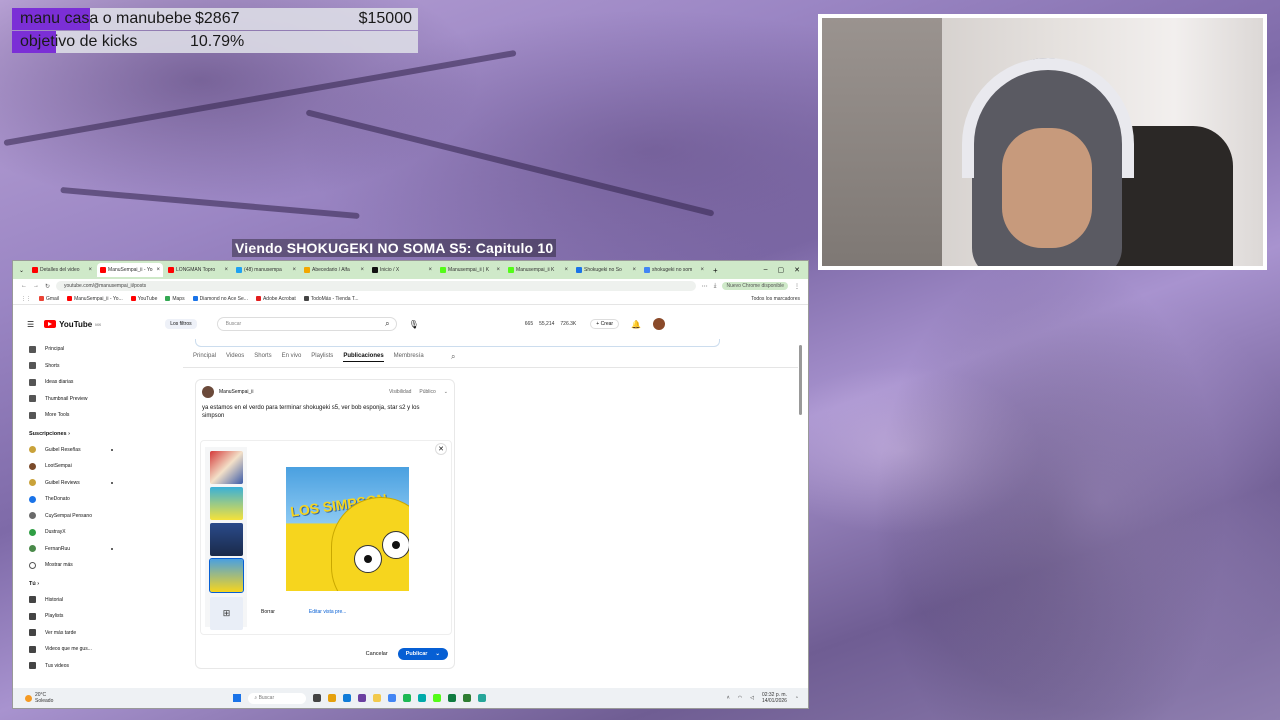 The width and height of the screenshot is (1280, 720). What do you see at coordinates (21, 270) in the screenshot?
I see `tab-menu-icon: ⌄` at bounding box center [21, 270].